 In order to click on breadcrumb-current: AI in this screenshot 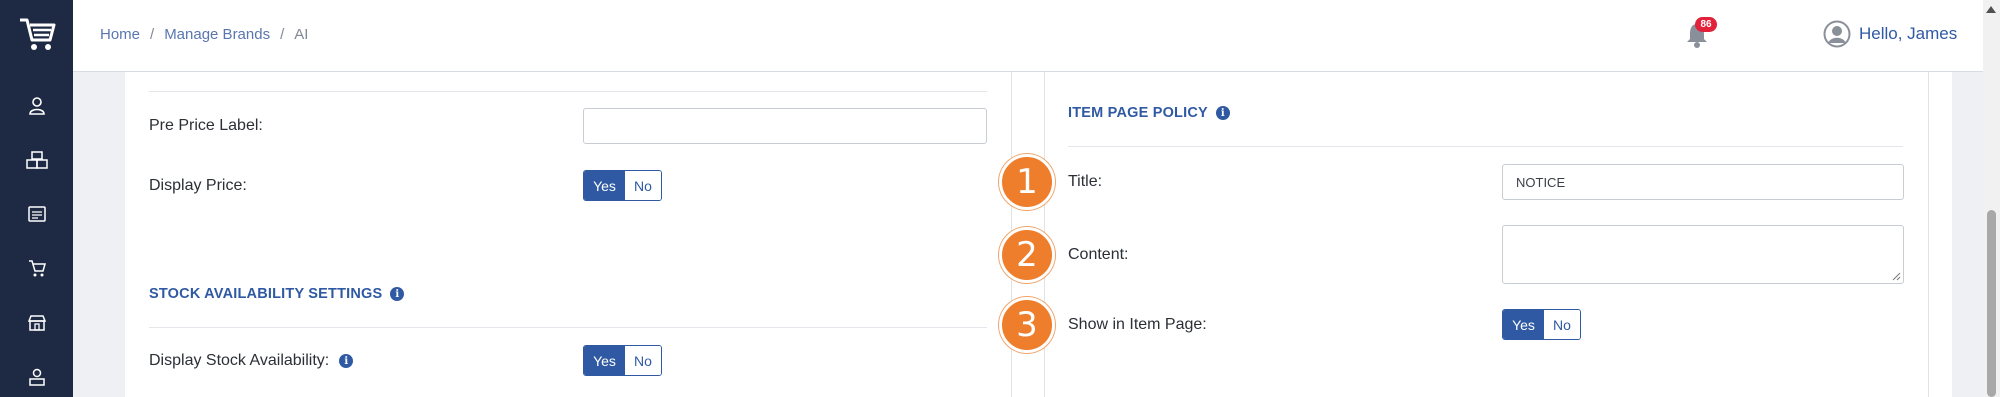, I will do `click(301, 34)`.